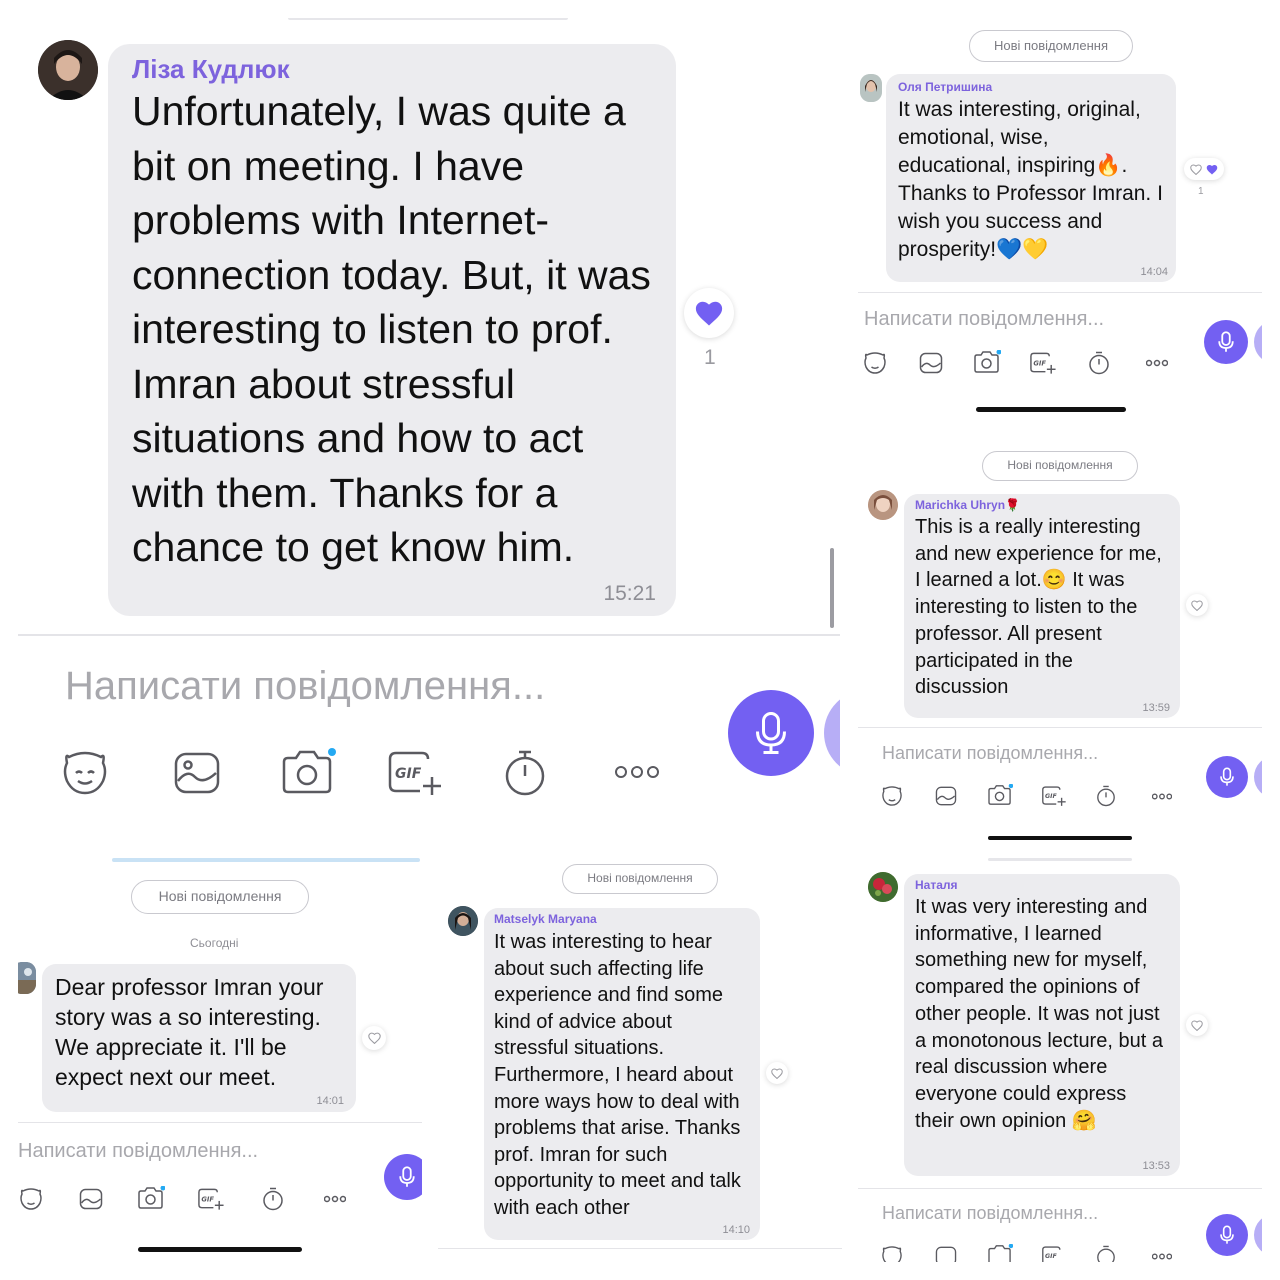  Describe the element at coordinates (1032, 87) in the screenshot. I see `sender-name: Оля Петришина` at that location.